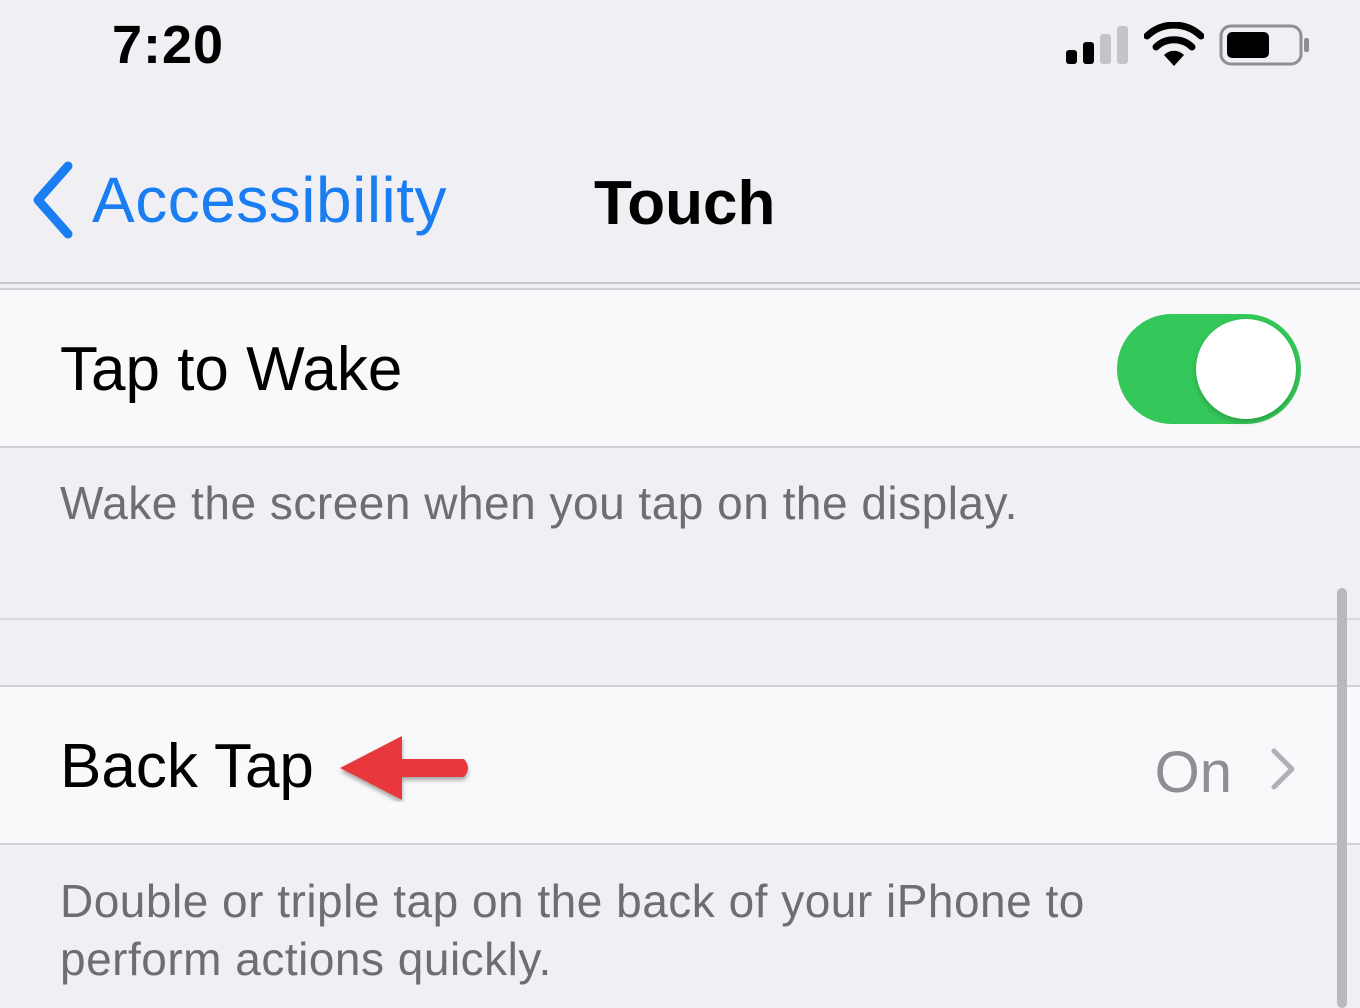 Image resolution: width=1360 pixels, height=1008 pixels. I want to click on red-arrow-icon, so click(404, 768).